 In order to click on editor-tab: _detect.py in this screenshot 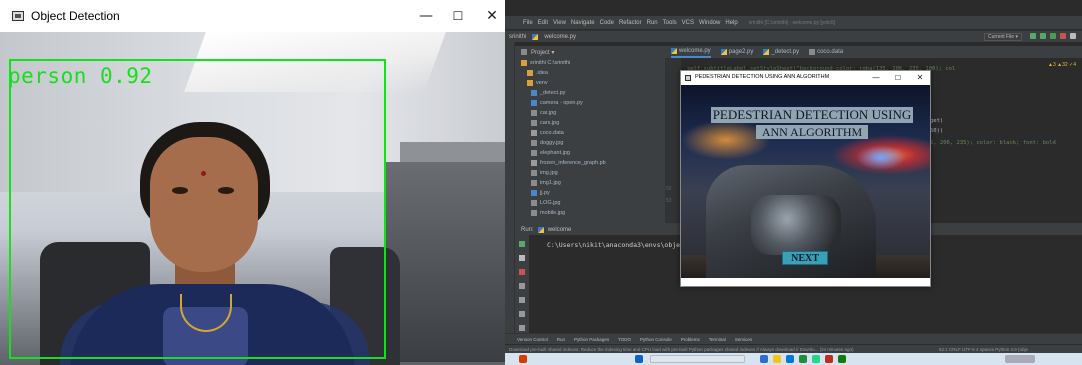, I will do `click(781, 52)`.